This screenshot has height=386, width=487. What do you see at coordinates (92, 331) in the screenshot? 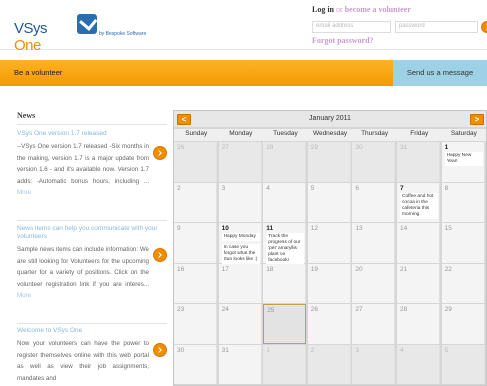
I see `news-item-title: Welcome to VSys One` at bounding box center [92, 331].